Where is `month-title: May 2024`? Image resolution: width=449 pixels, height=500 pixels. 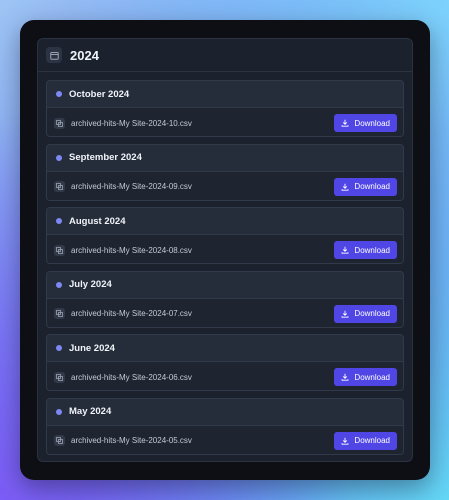
month-title: May 2024 is located at coordinates (90, 411).